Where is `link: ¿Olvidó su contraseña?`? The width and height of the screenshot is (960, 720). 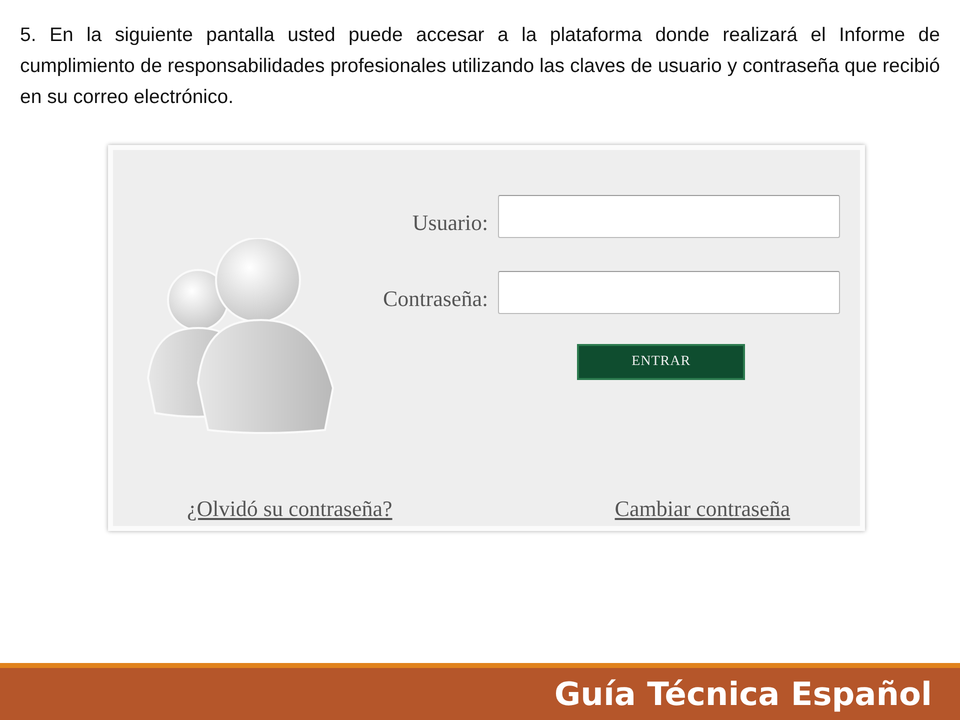
link: ¿Olvidó su contraseña? is located at coordinates (289, 509).